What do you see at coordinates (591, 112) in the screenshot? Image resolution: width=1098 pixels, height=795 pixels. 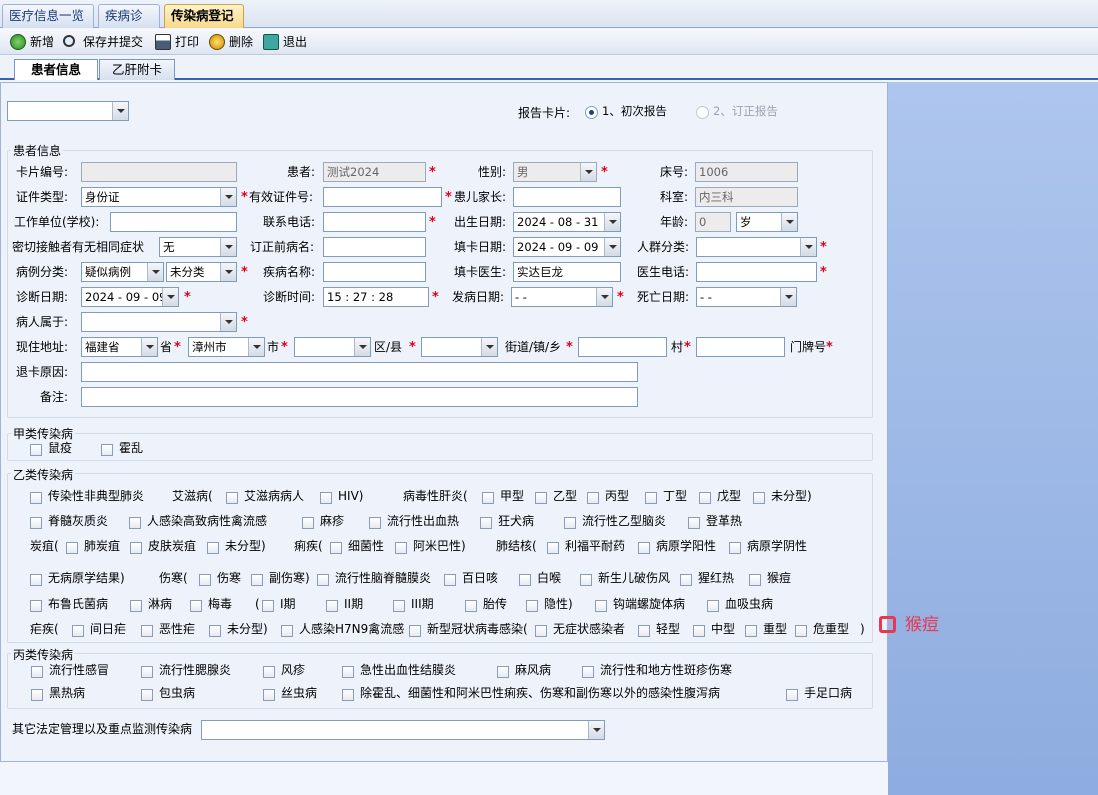 I see `radio-first-report` at bounding box center [591, 112].